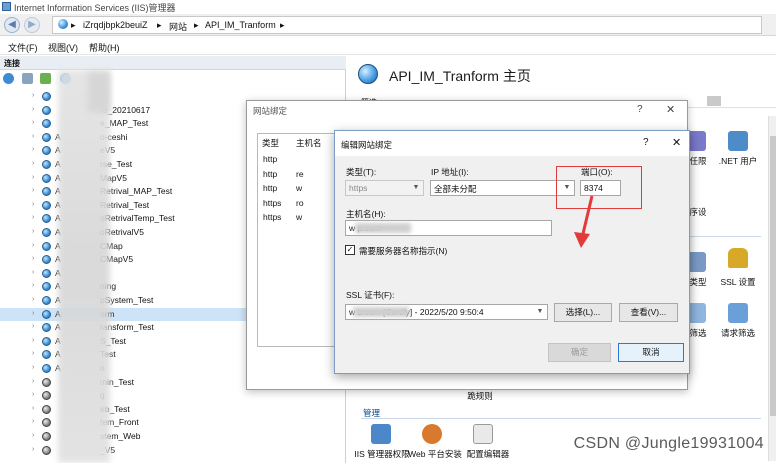 The width and height of the screenshot is (776, 463). What do you see at coordinates (45, 78) in the screenshot?
I see `add-connection-icon` at bounding box center [45, 78].